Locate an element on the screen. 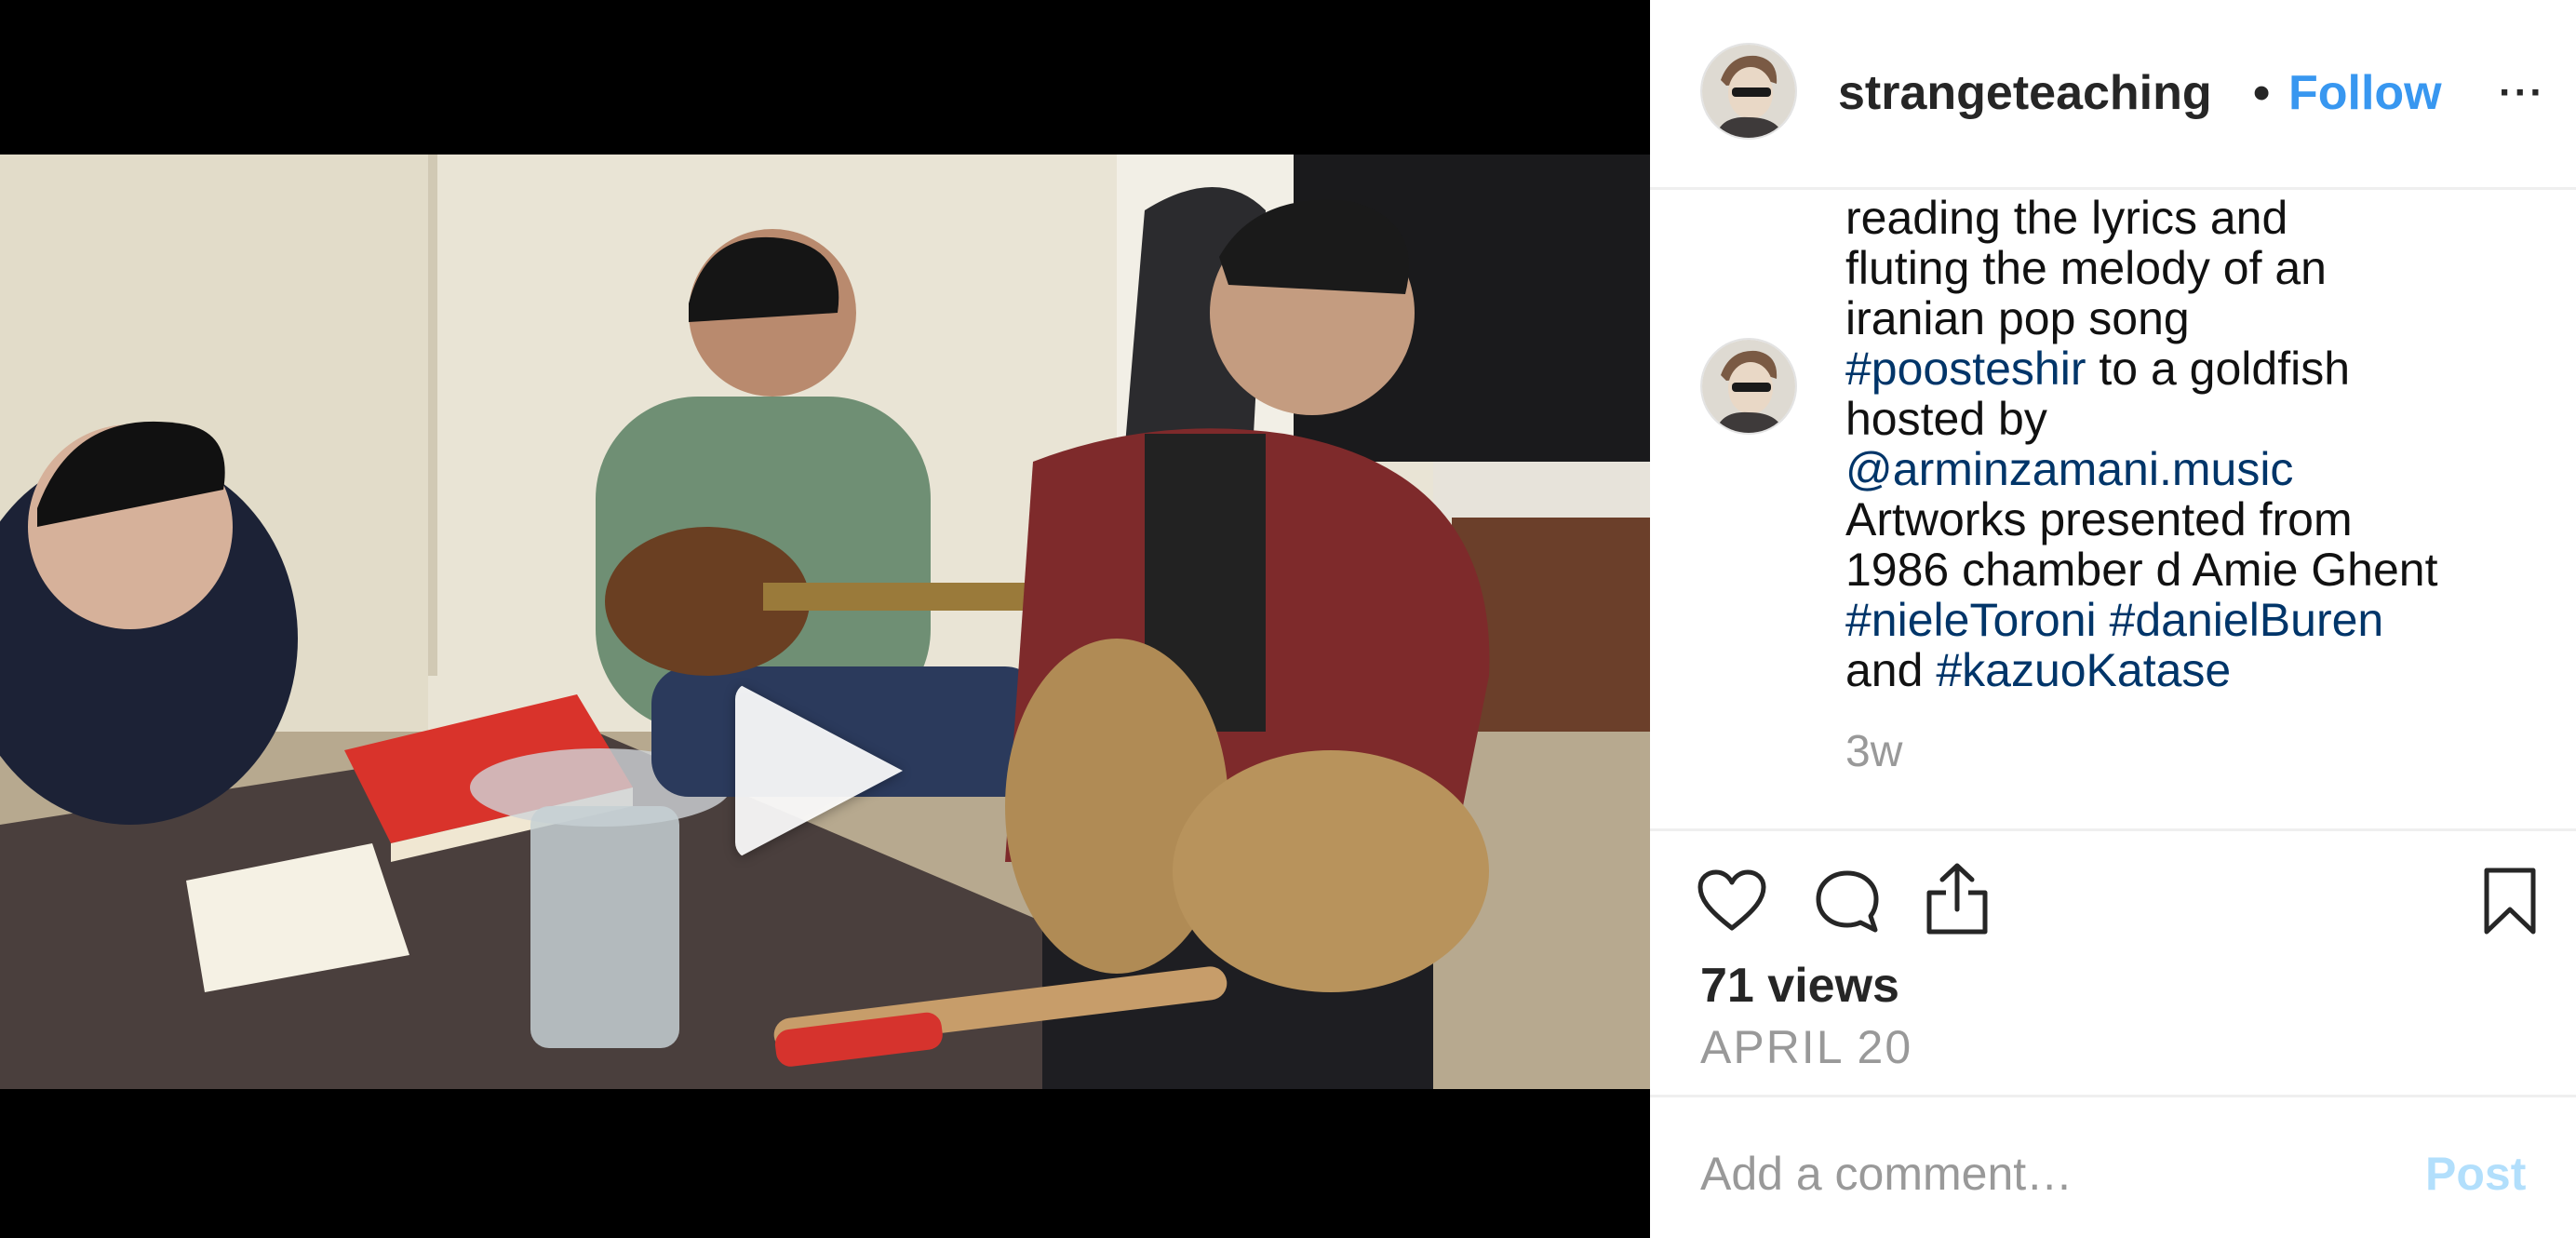 The image size is (2576, 1238). hashtag-link: #kazuoKatase is located at coordinates (2083, 670).